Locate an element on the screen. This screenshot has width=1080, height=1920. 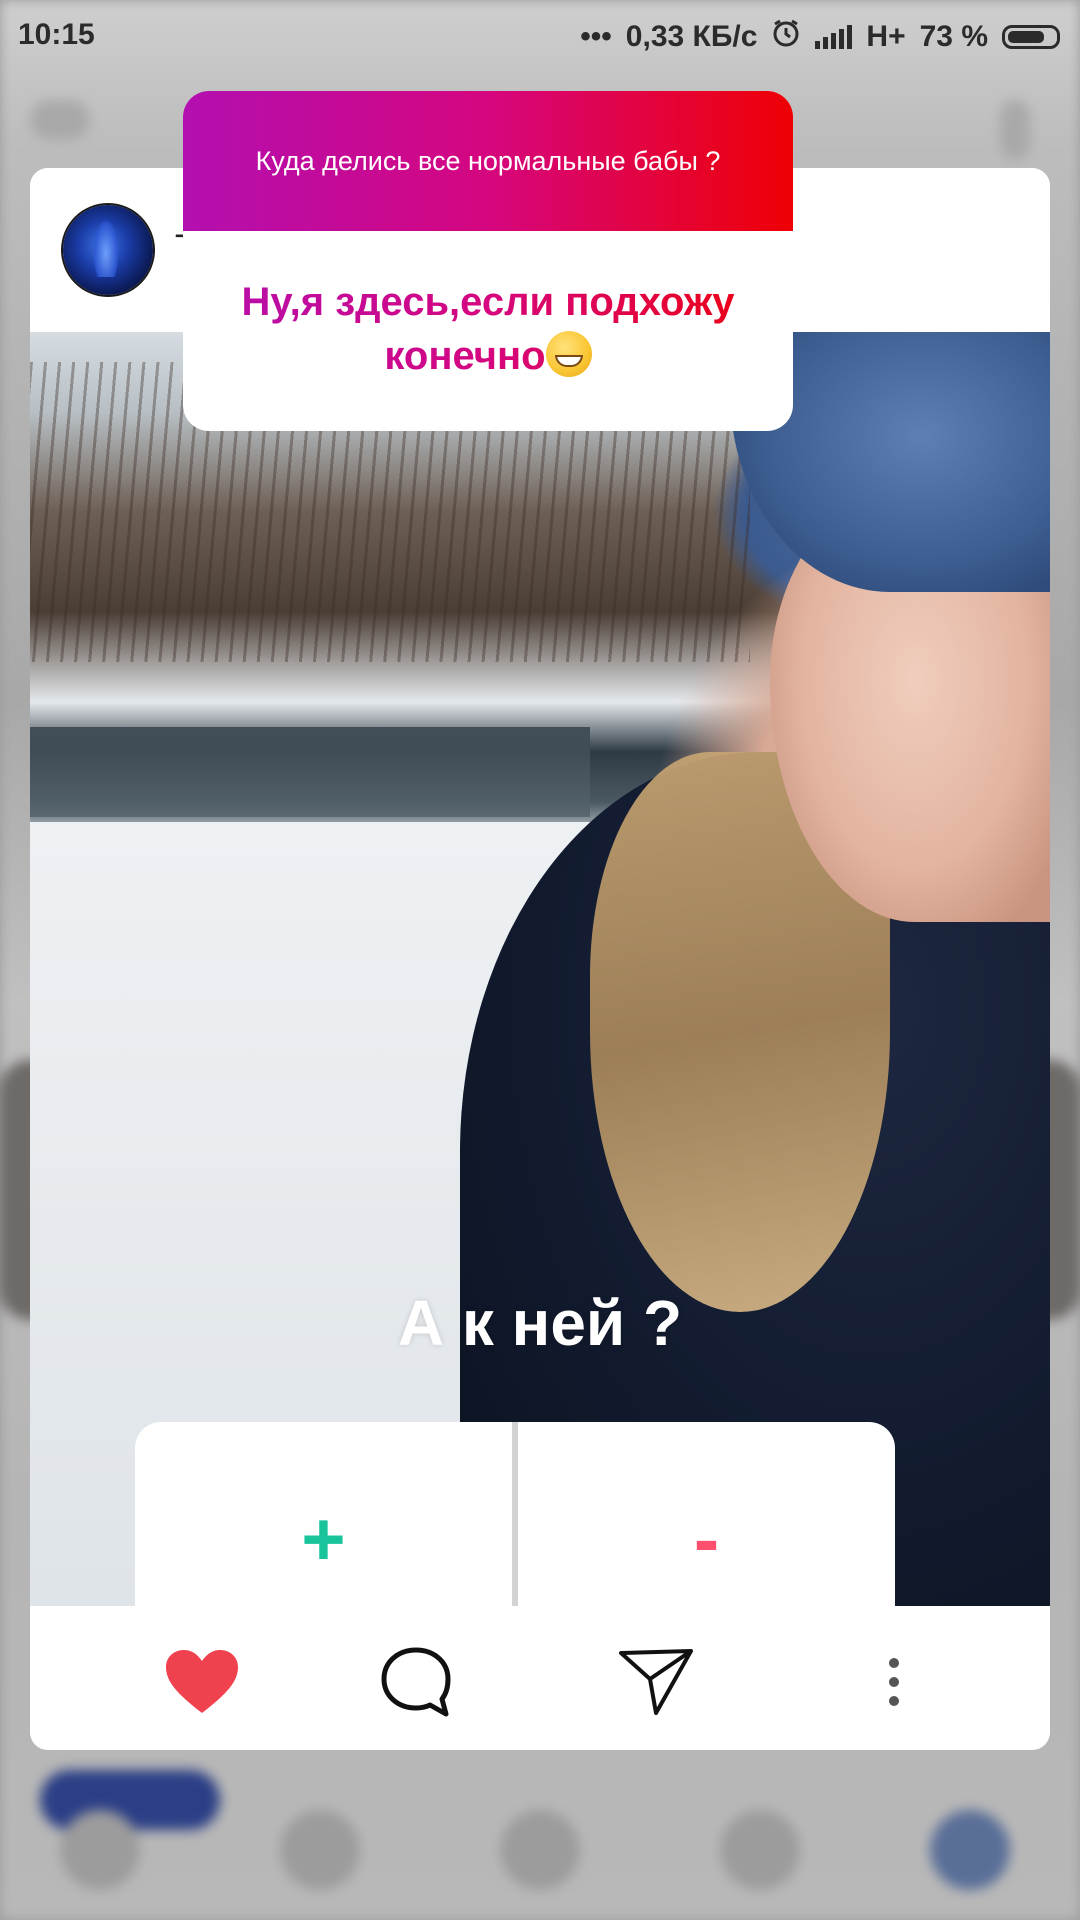
status-time: 10:15 is located at coordinates (56, 34).